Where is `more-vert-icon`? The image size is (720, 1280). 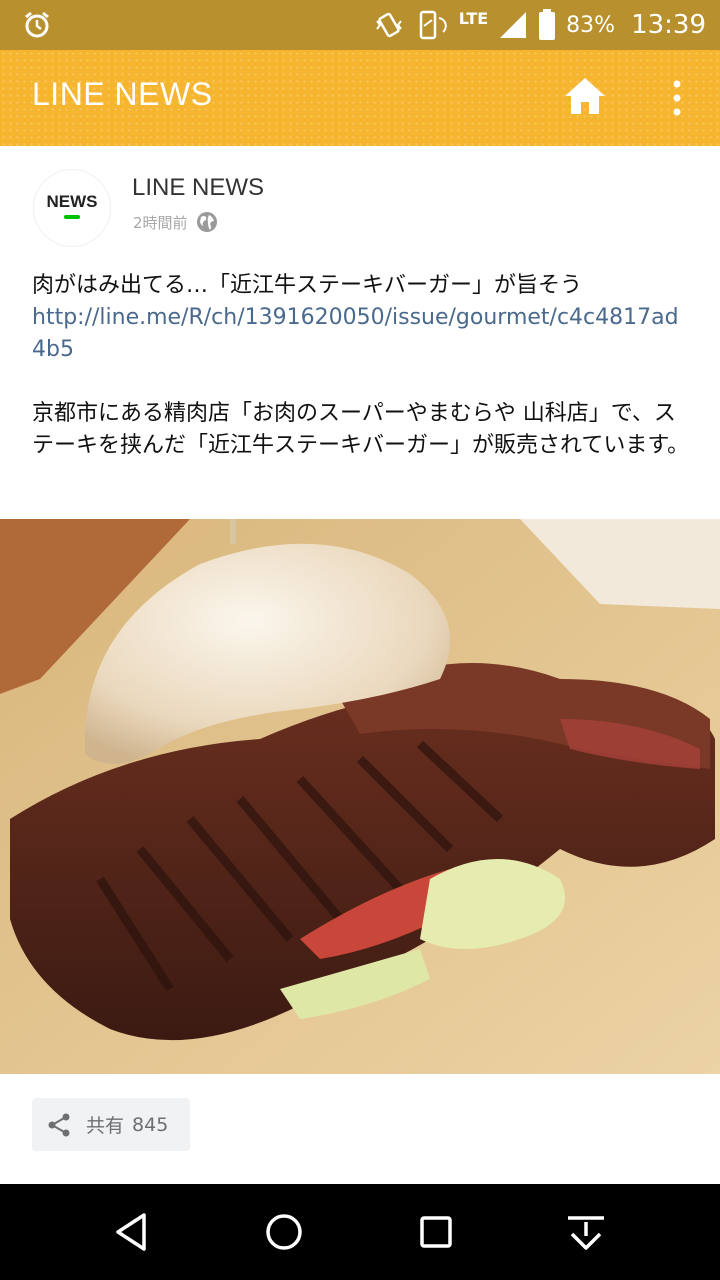 more-vert-icon is located at coordinates (677, 98).